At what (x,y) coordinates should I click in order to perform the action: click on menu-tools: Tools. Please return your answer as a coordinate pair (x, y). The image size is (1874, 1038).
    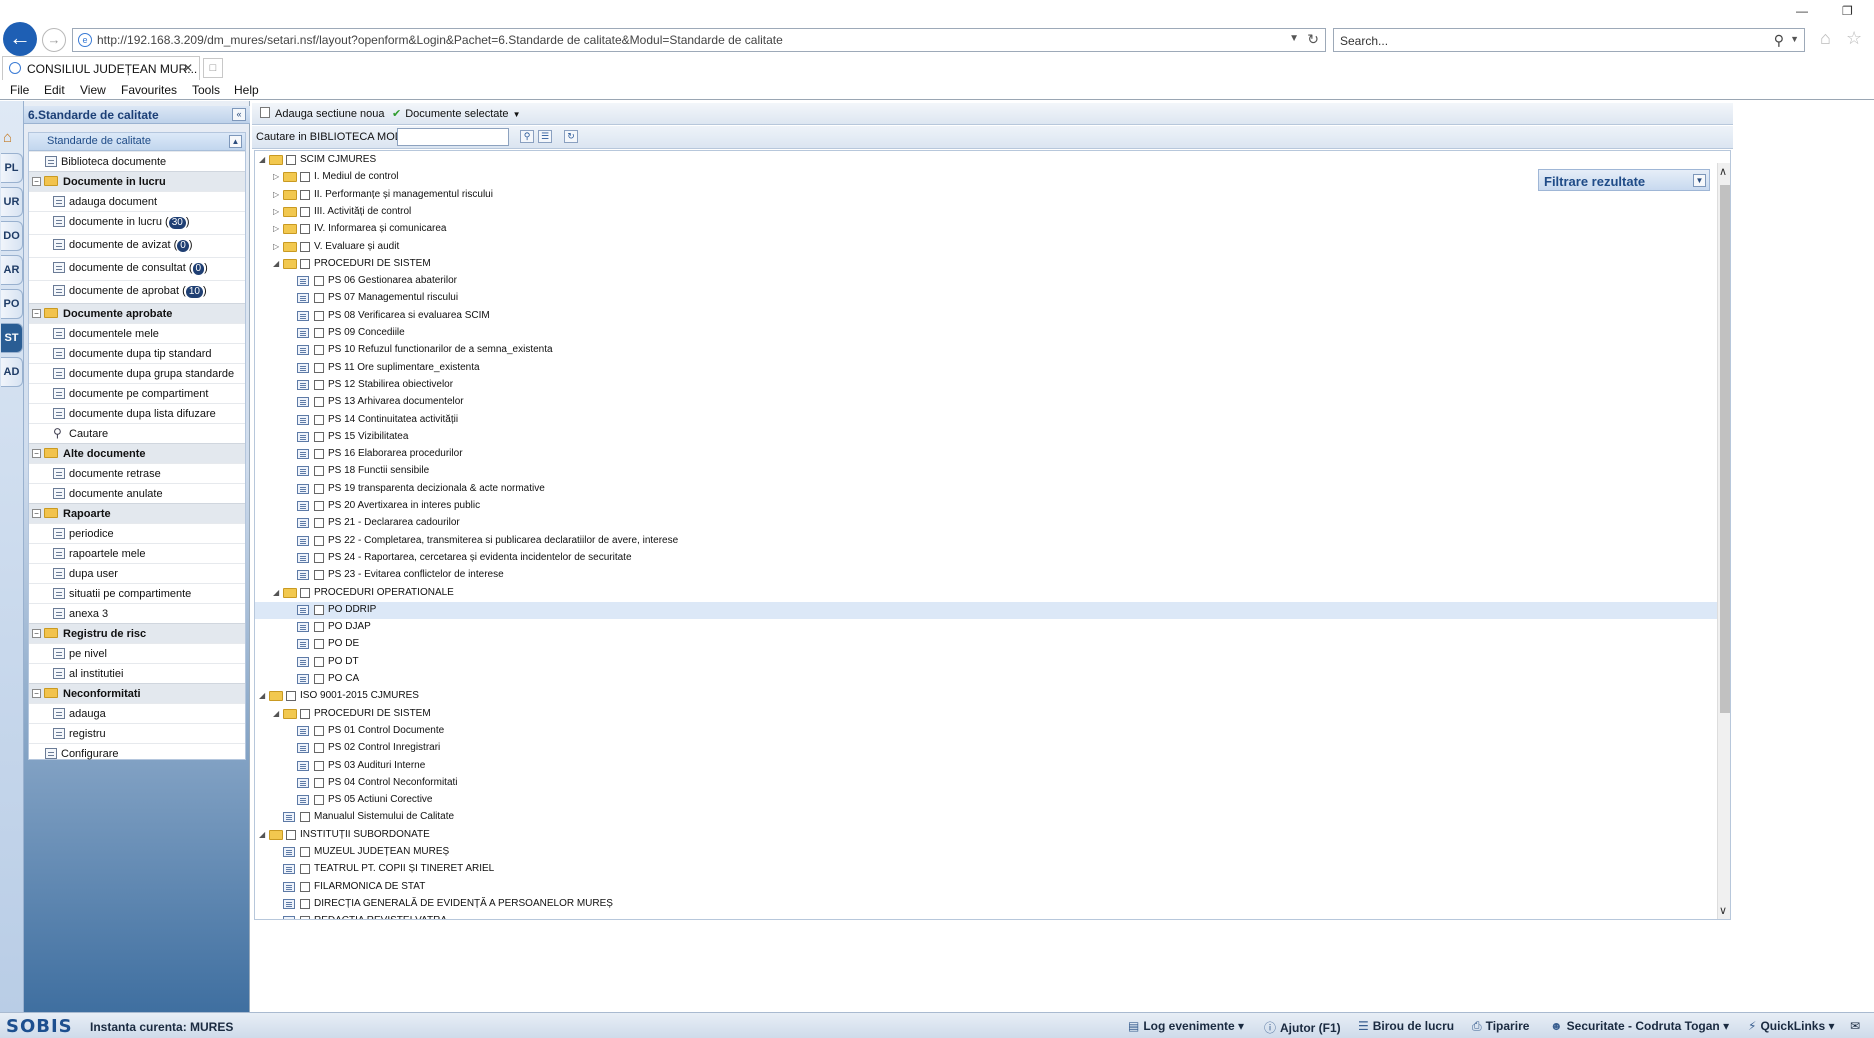
    Looking at the image, I should click on (206, 90).